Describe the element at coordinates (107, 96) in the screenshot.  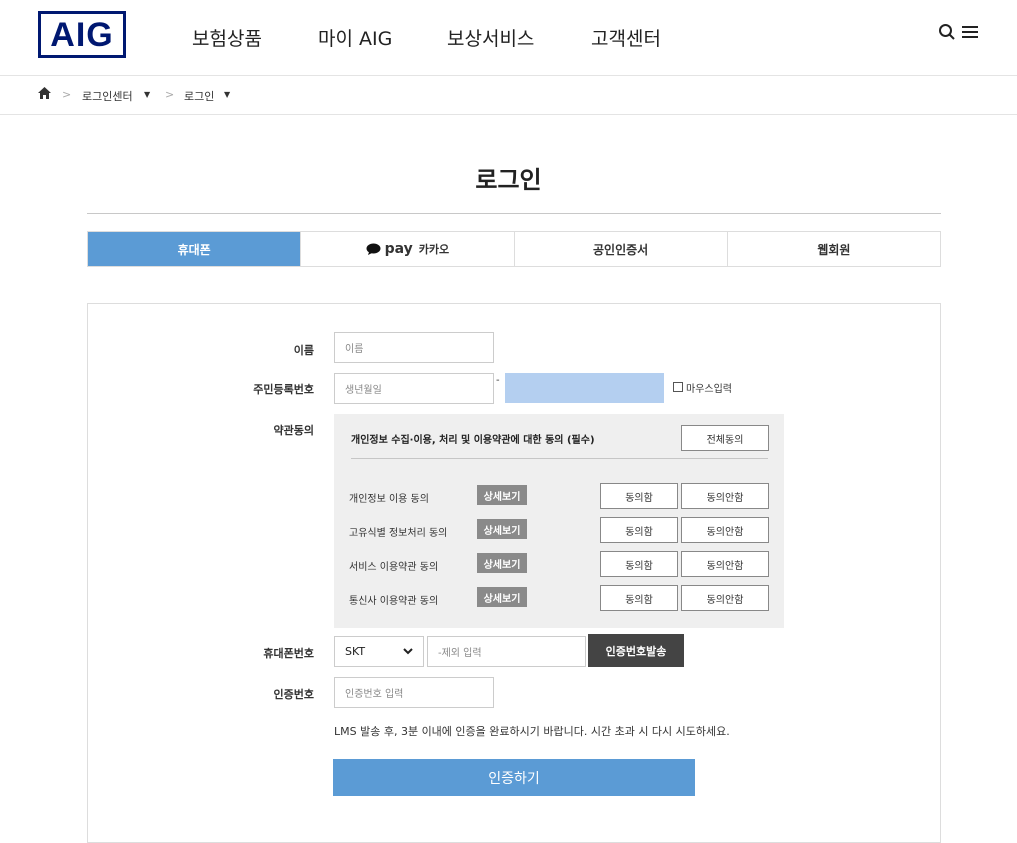
I see `breadcrumb-login-center: 로그인센터` at that location.